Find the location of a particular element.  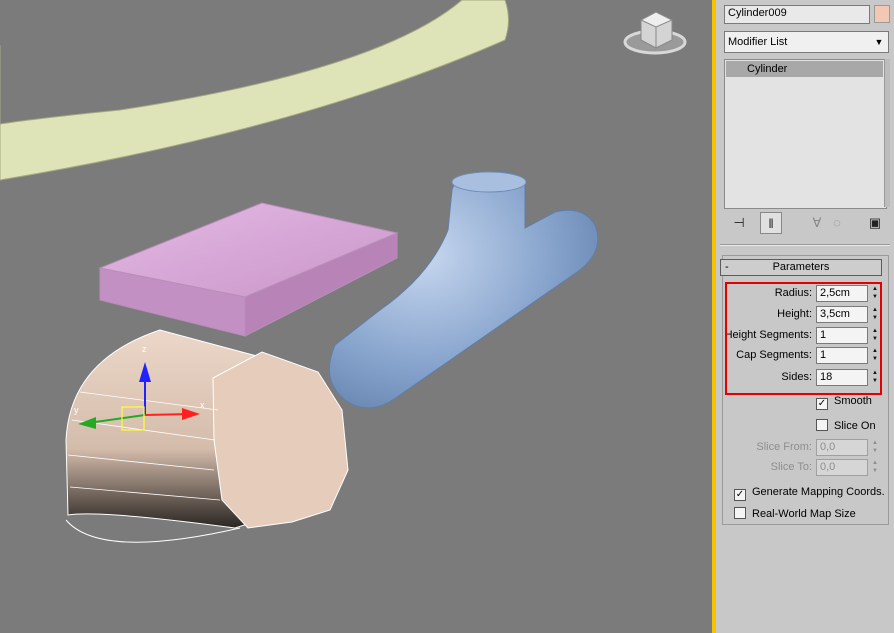

make-unique-icon: ∀ is located at coordinates (817, 223).